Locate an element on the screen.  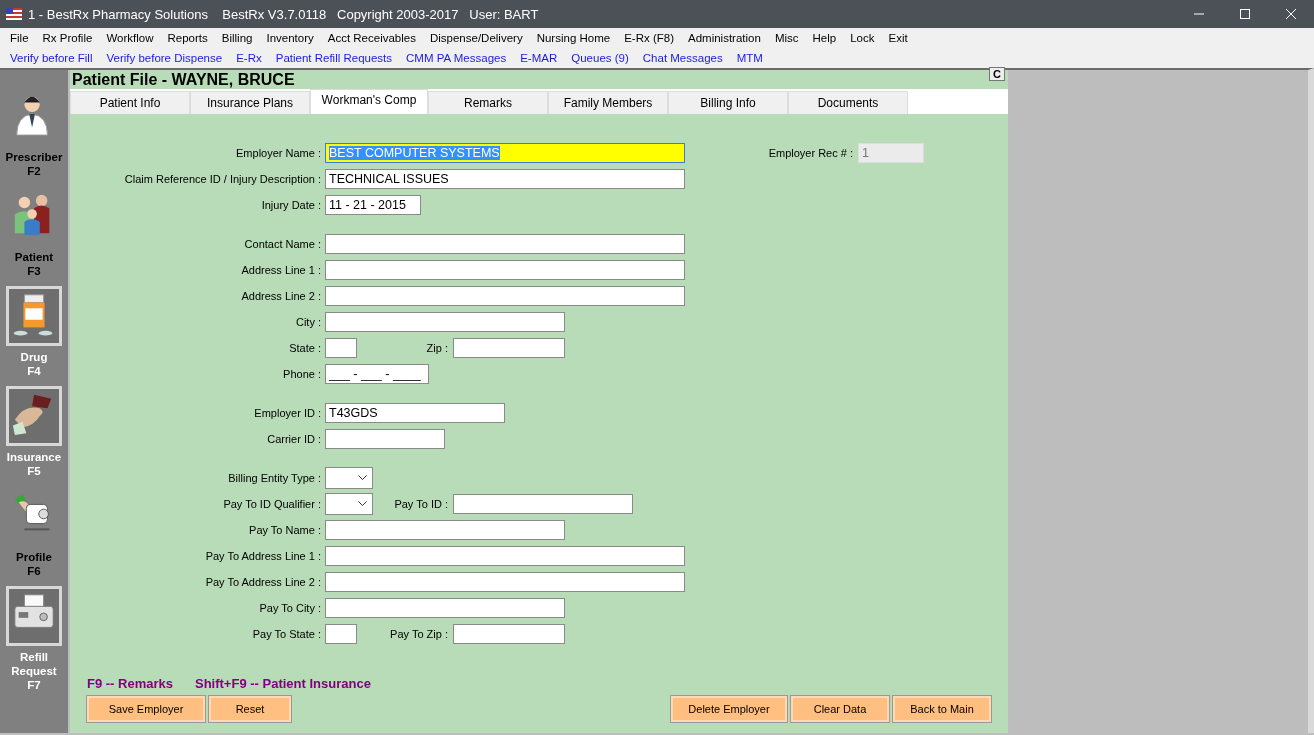
quick-link: Chat Messages is located at coordinates (682, 58).